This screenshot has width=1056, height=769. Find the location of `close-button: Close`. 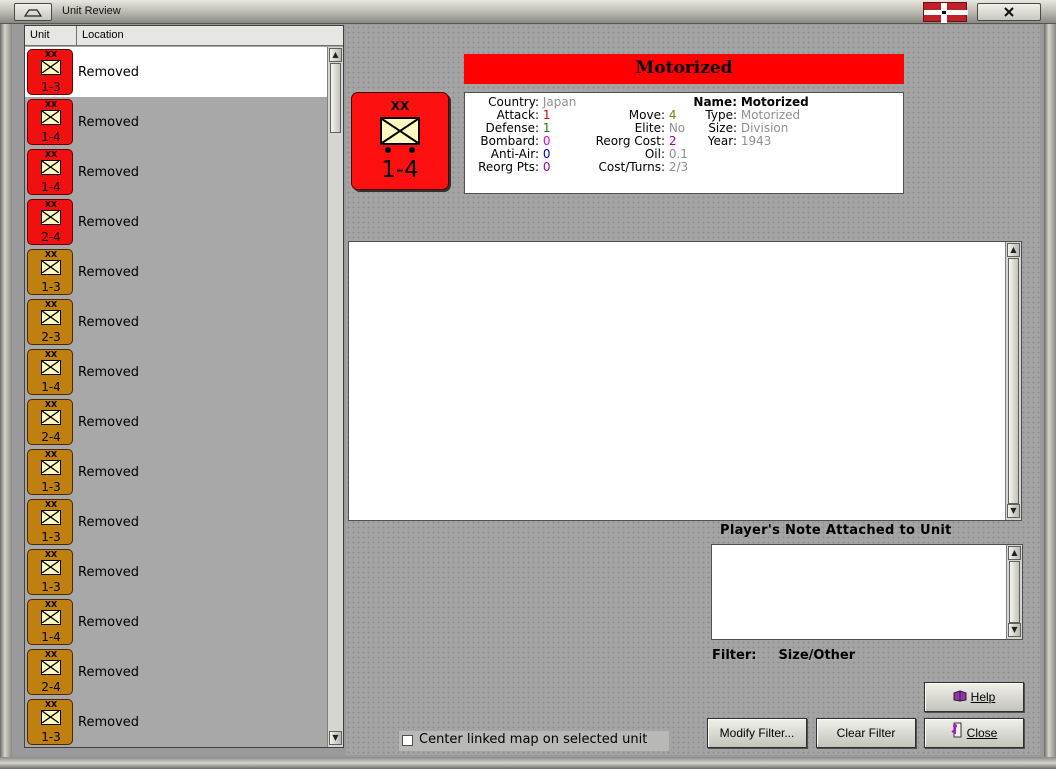

close-button: Close is located at coordinates (974, 733).